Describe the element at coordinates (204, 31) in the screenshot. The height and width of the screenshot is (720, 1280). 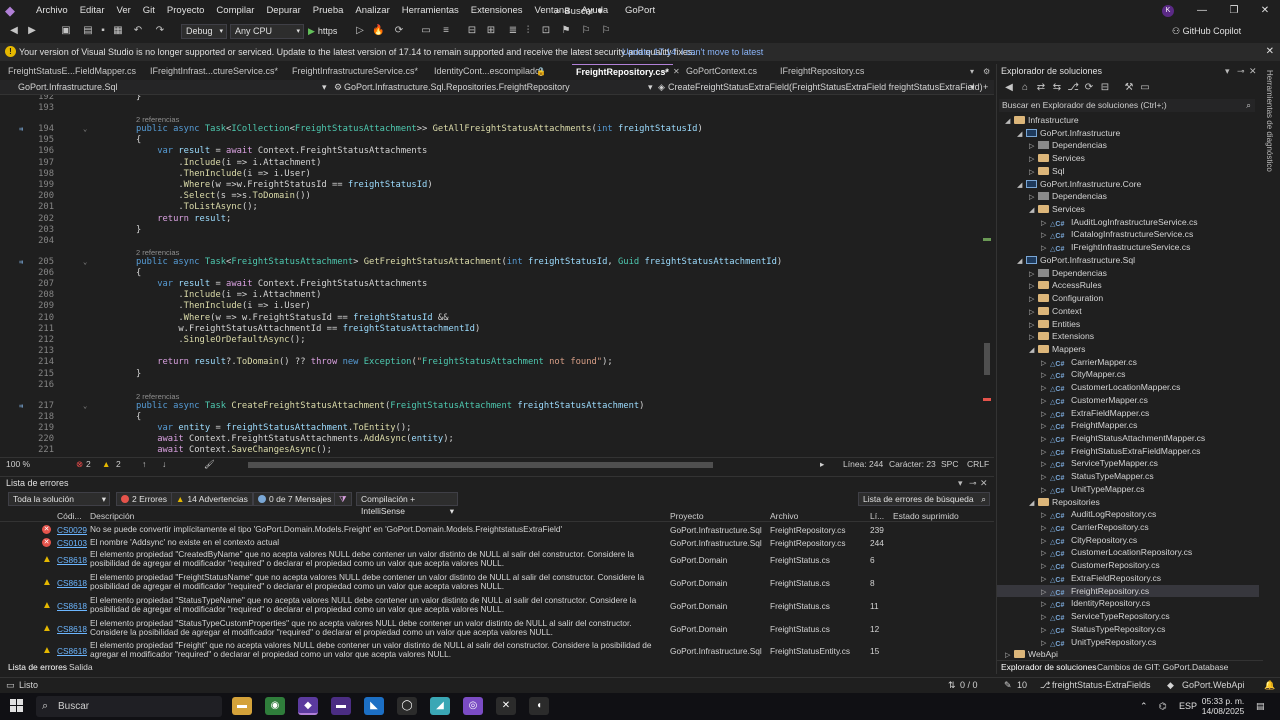
I see `configuration-select: Debug ▾` at that location.